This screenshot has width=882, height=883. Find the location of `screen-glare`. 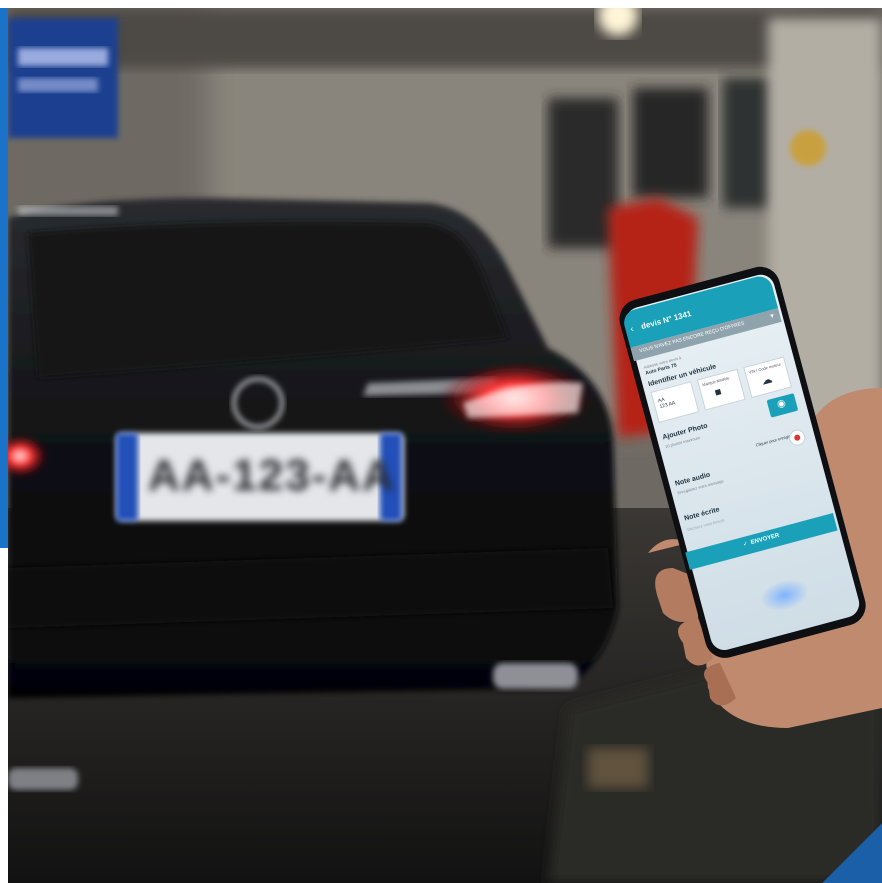

screen-glare is located at coordinates (784, 595).